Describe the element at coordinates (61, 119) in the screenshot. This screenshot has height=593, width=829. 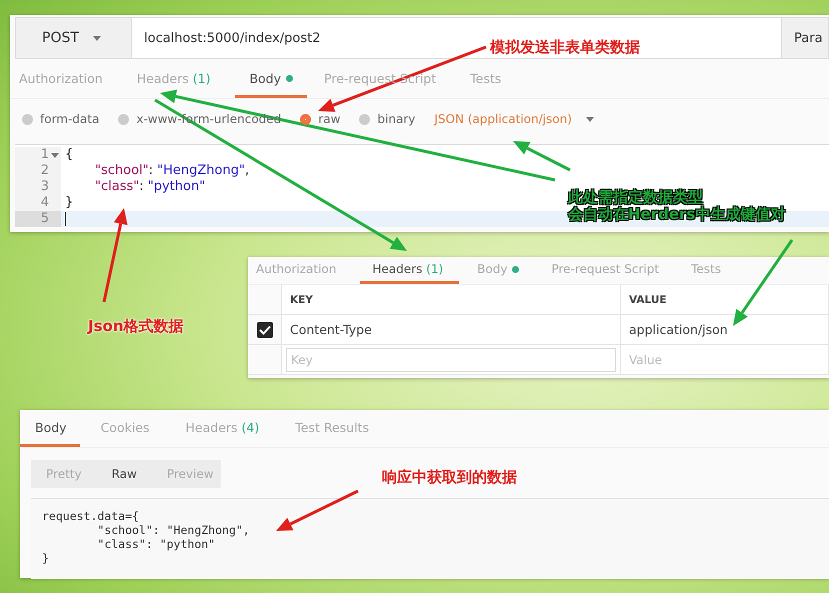
I see `radio-option: form-data` at that location.